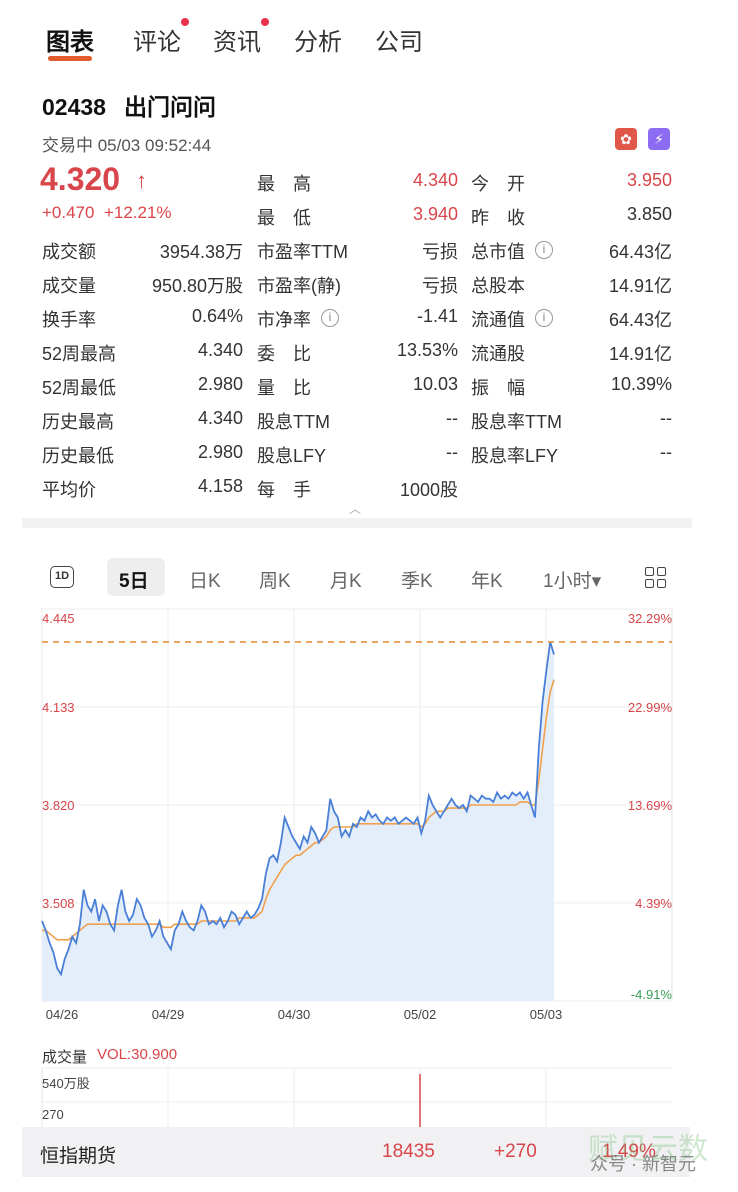 This screenshot has width=738, height=1192. I want to click on y-tick-label-right: 4.39%, so click(653, 903).